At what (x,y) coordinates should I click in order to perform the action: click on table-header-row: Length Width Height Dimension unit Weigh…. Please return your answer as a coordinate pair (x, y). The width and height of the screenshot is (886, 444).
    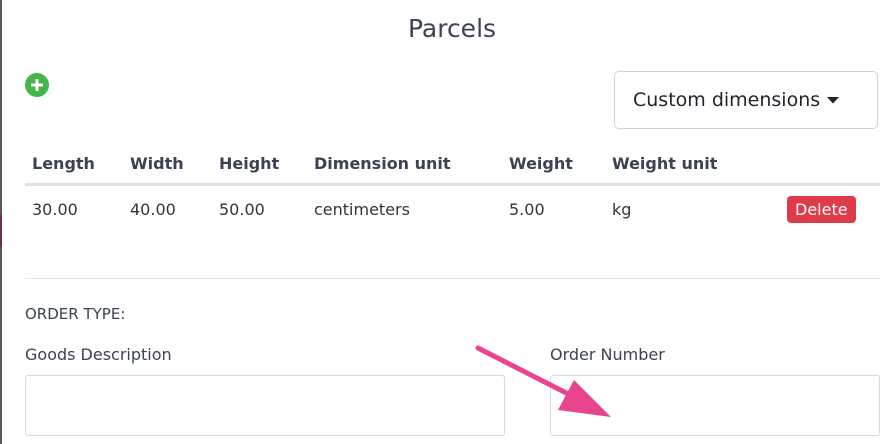
    Looking at the image, I should click on (452, 164).